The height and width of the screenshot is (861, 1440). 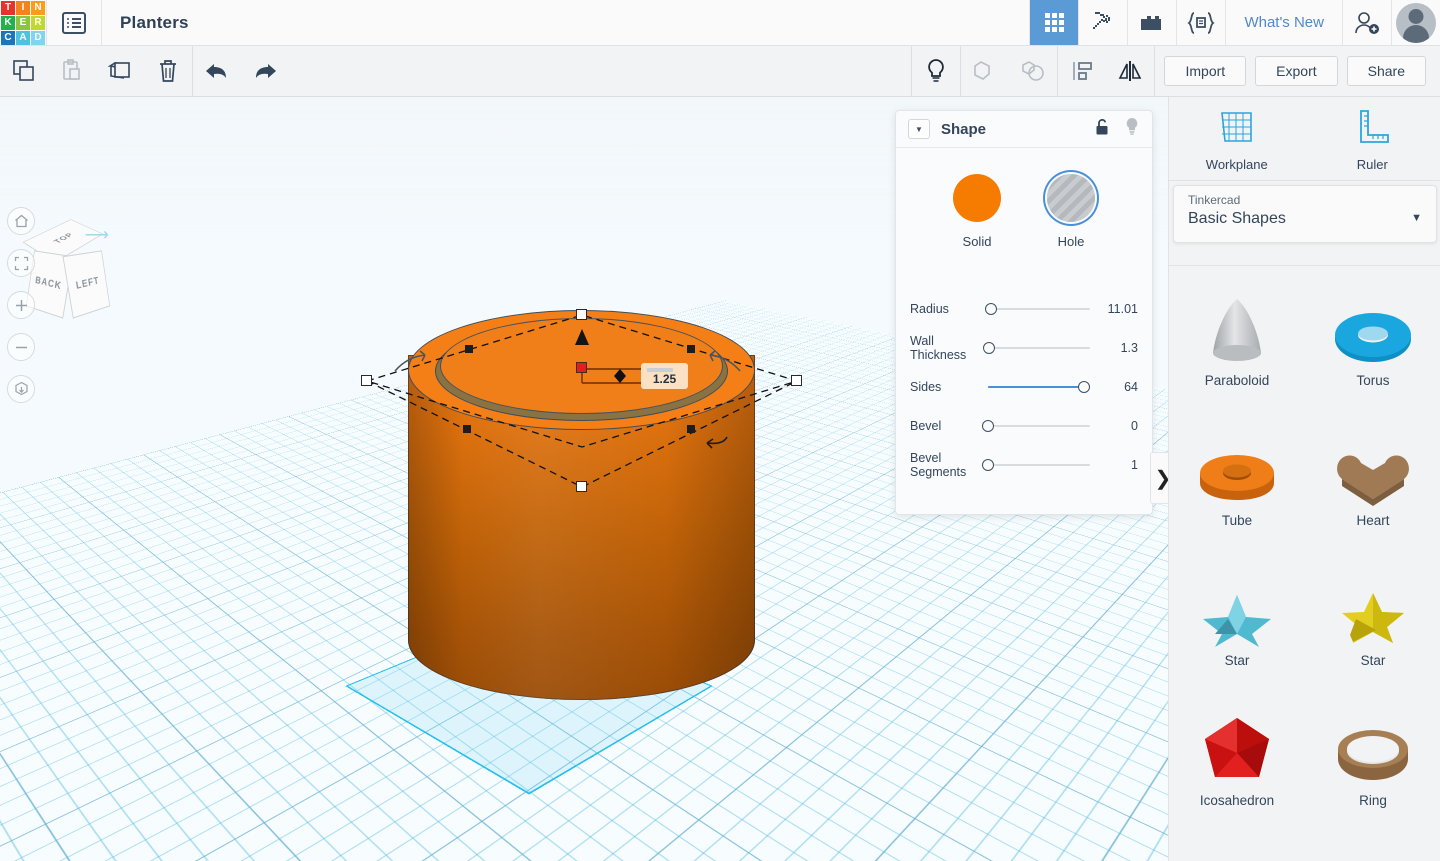 I want to click on slider-label: Sides, so click(x=926, y=386).